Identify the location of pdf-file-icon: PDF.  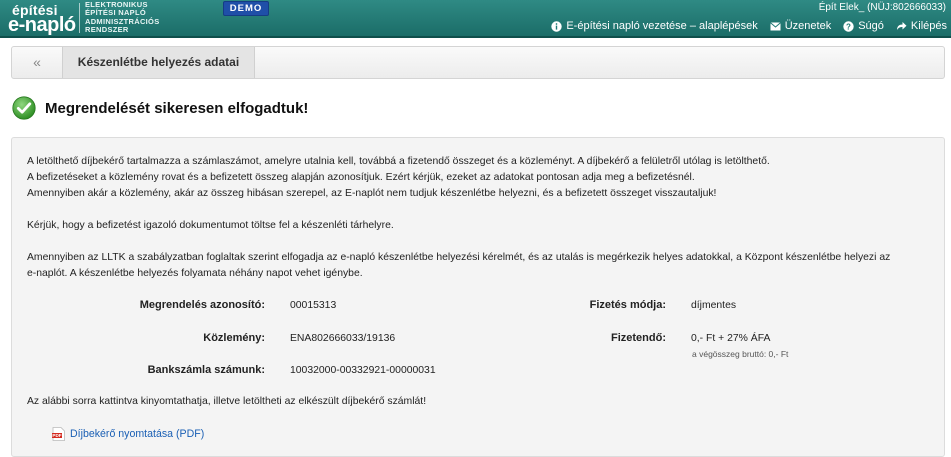
(58, 434).